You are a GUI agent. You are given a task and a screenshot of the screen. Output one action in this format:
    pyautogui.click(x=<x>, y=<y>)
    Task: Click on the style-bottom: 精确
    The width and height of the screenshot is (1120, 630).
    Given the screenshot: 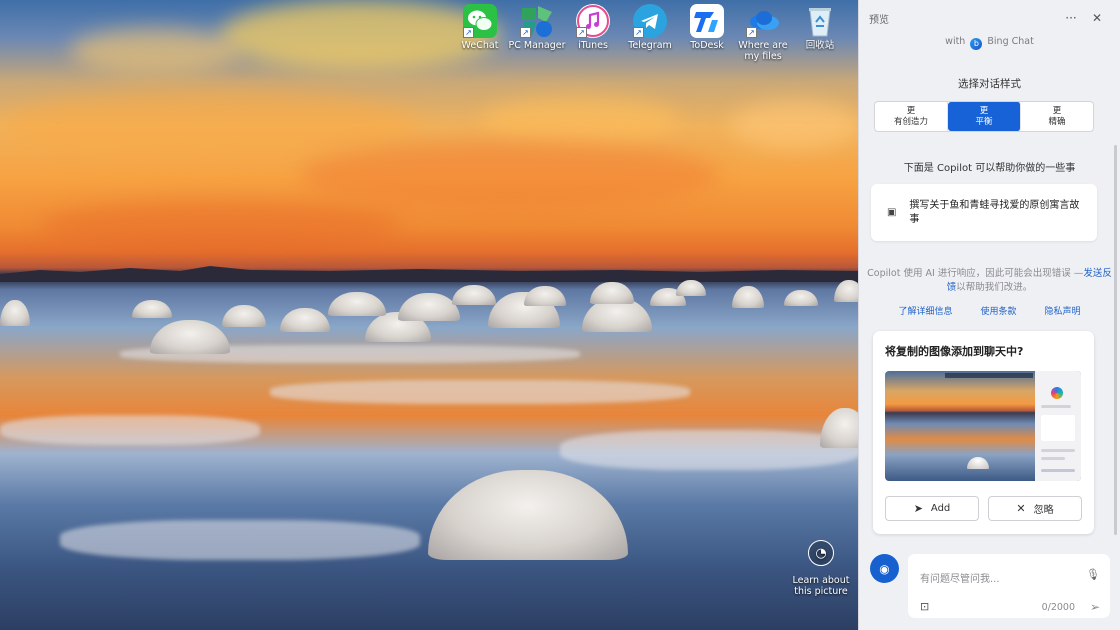 What is the action you would take?
    pyautogui.click(x=1057, y=122)
    